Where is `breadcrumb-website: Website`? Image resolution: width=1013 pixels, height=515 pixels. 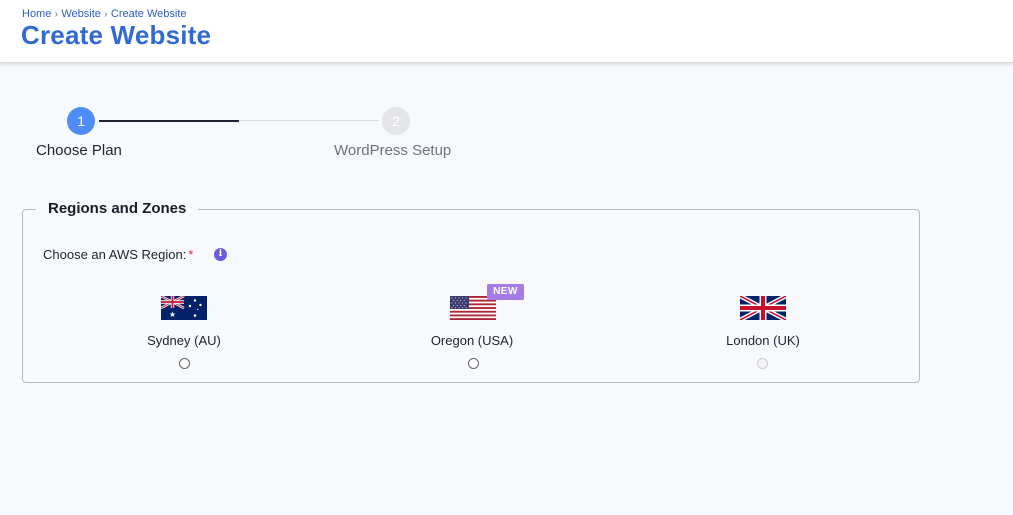
breadcrumb-website: Website is located at coordinates (81, 14).